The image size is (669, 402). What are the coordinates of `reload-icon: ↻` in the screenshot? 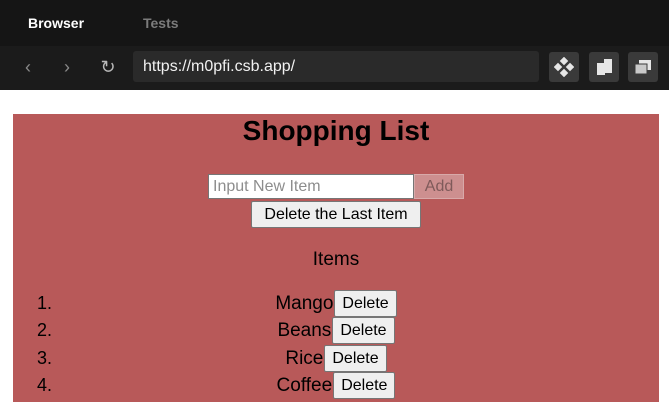 It's located at (108, 67).